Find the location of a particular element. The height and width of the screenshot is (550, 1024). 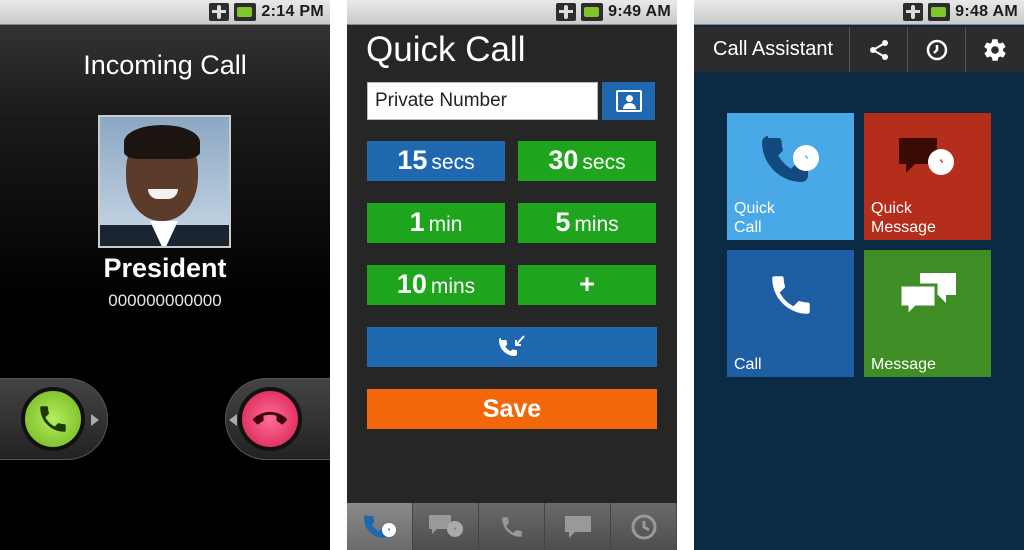

tab-message is located at coordinates (578, 526).